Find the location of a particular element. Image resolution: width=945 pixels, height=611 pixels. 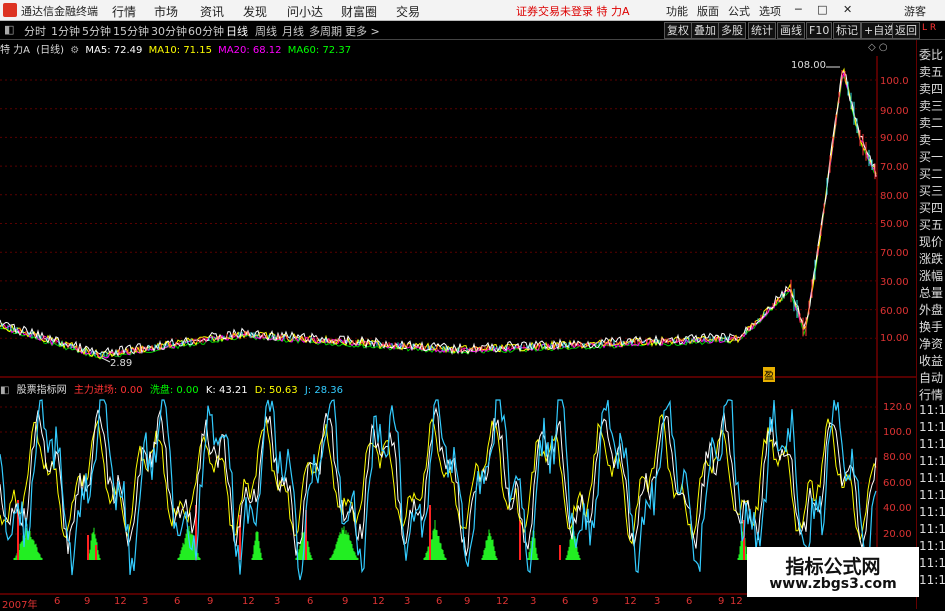

sidebar-item: 自动 is located at coordinates (931, 377).